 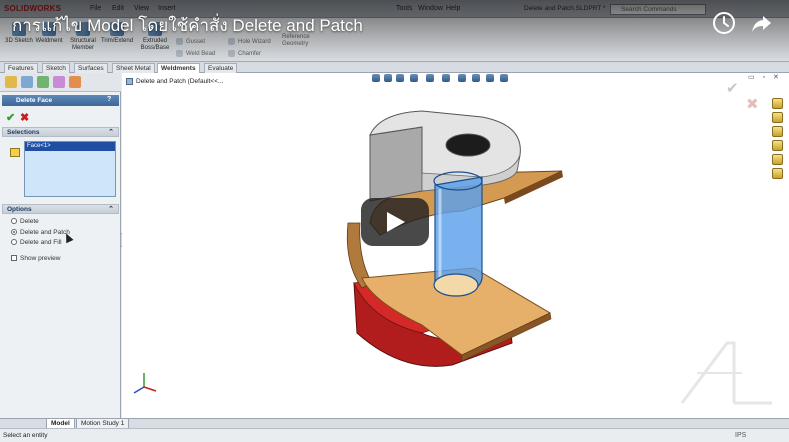 What do you see at coordinates (60, 100) in the screenshot?
I see `property-manager-title: Delete Face` at bounding box center [60, 100].